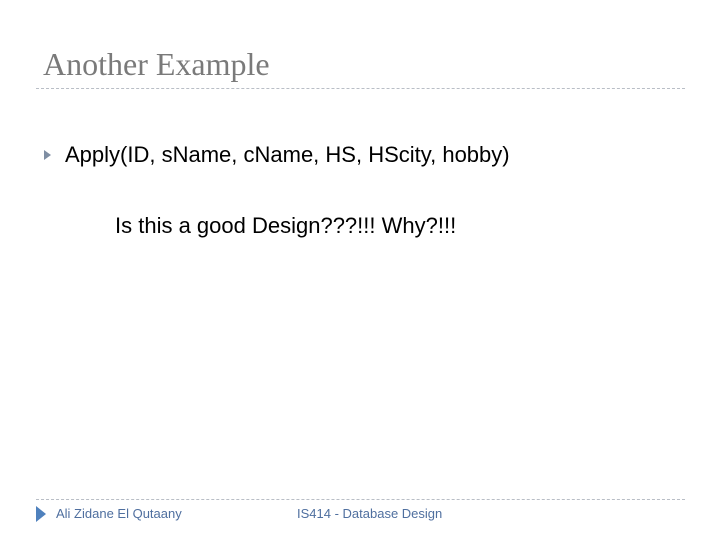 The height and width of the screenshot is (540, 720). I want to click on title-divider, so click(360, 88).